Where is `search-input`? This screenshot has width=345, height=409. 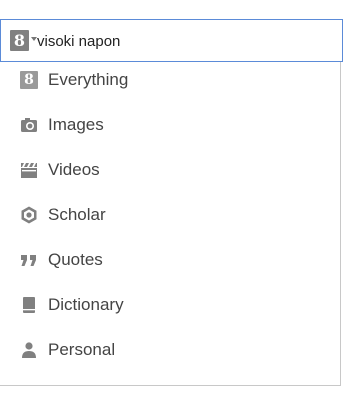 search-input is located at coordinates (182, 41).